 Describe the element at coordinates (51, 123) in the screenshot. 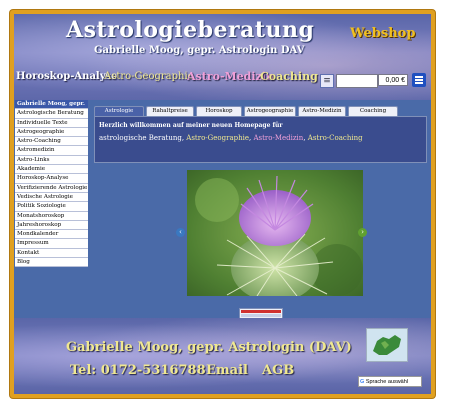

I see `sidebar-item-individuelle-texte: Individuelle Texte` at that location.